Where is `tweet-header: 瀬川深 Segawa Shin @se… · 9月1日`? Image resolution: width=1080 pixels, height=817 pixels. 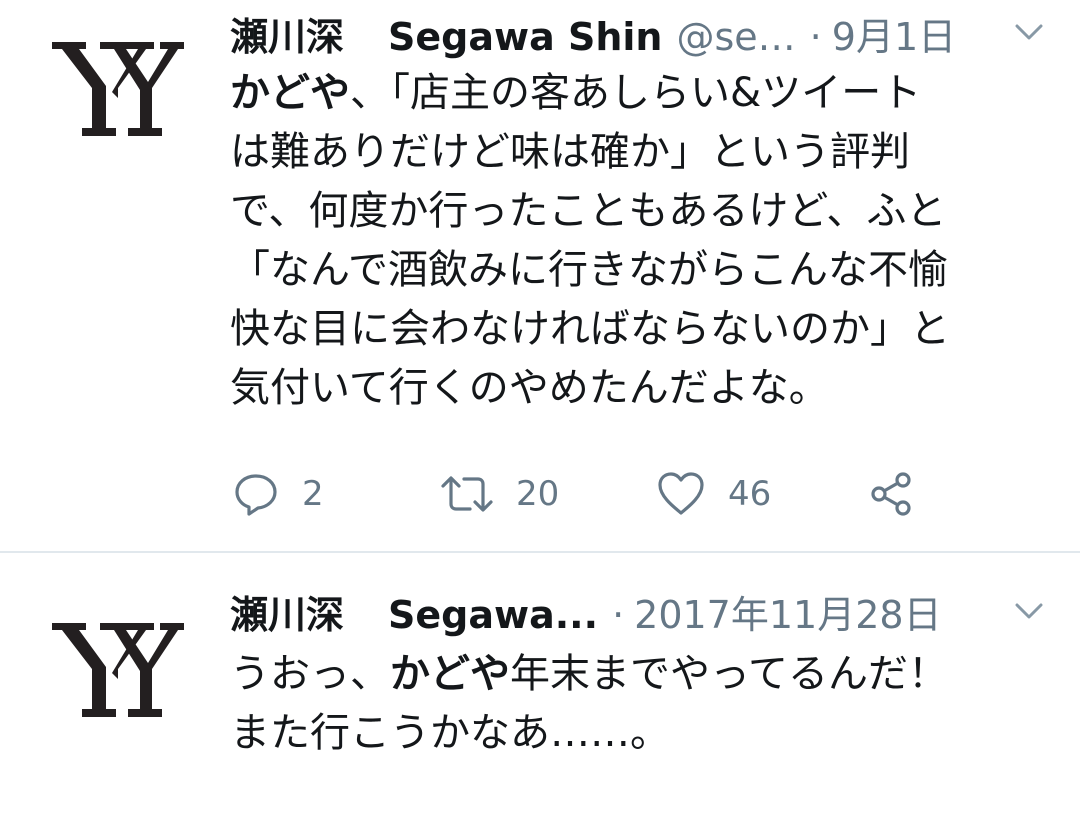
tweet-header: 瀬川深 Segawa Shin @se… · 9月1日 is located at coordinates (638, 34).